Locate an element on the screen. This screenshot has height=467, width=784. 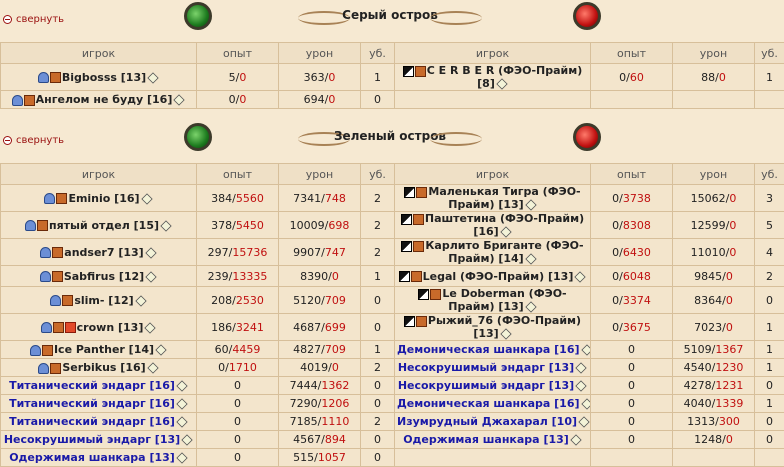
player-name: Serbikus [16] is located at coordinates (103, 367).